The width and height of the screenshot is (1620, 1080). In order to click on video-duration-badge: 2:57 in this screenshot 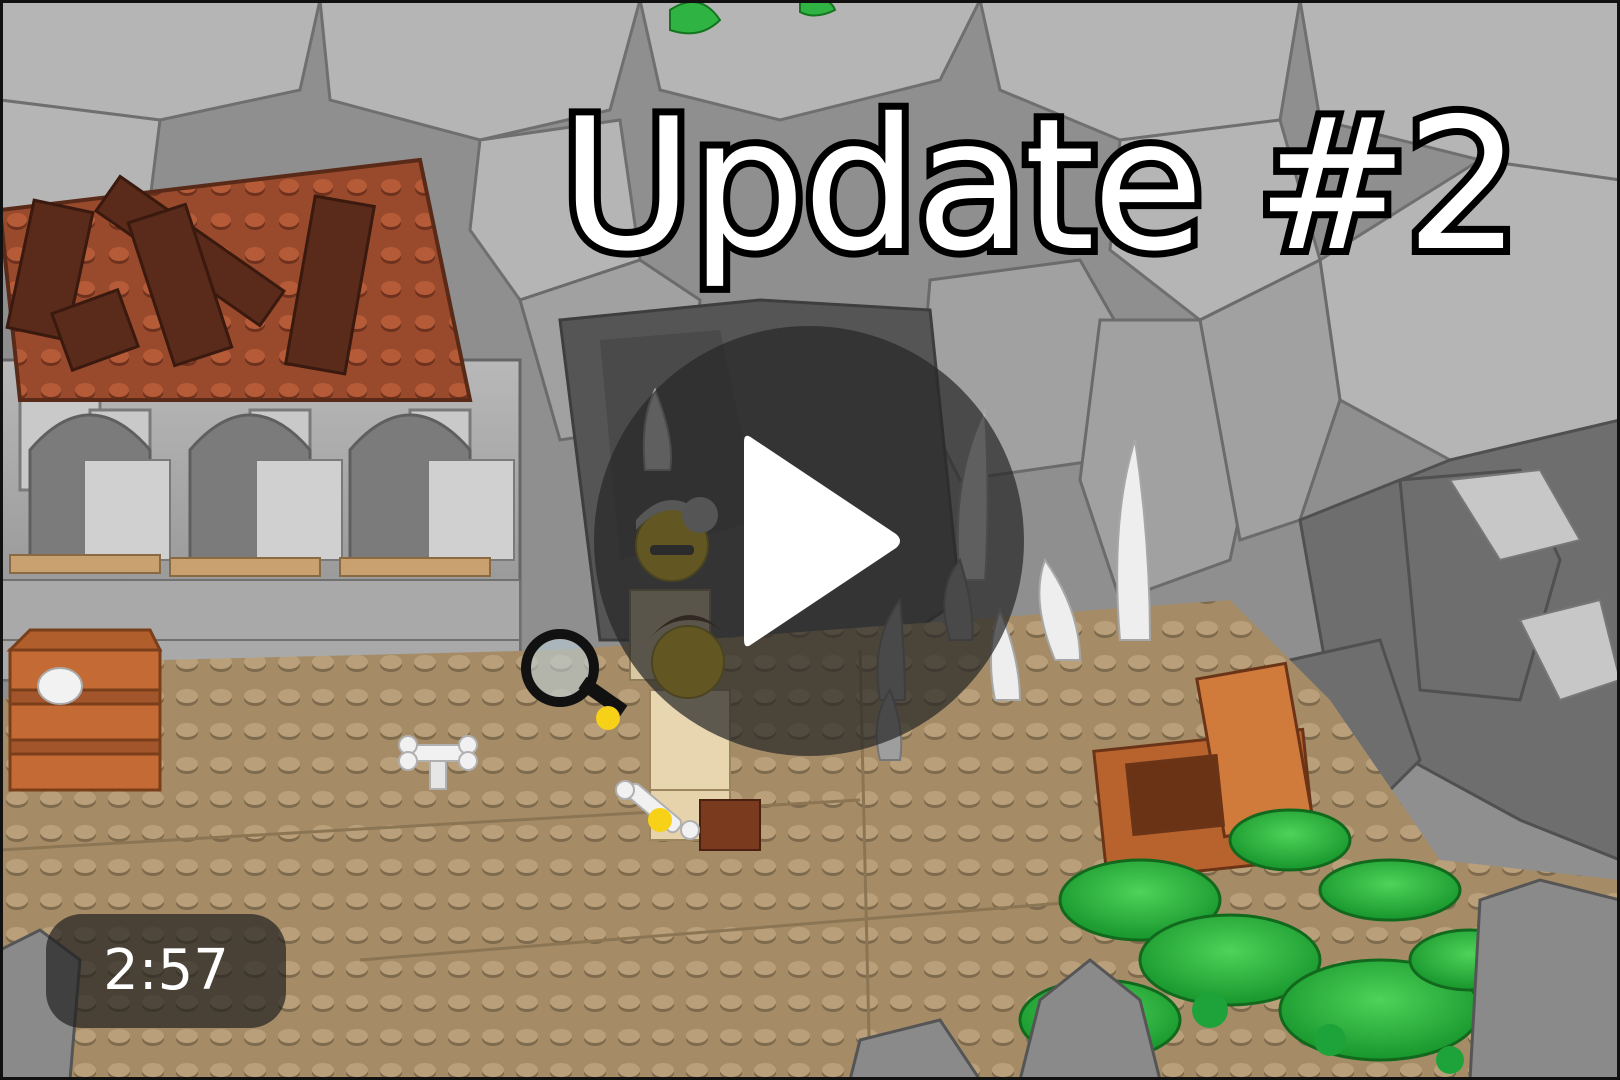, I will do `click(166, 971)`.